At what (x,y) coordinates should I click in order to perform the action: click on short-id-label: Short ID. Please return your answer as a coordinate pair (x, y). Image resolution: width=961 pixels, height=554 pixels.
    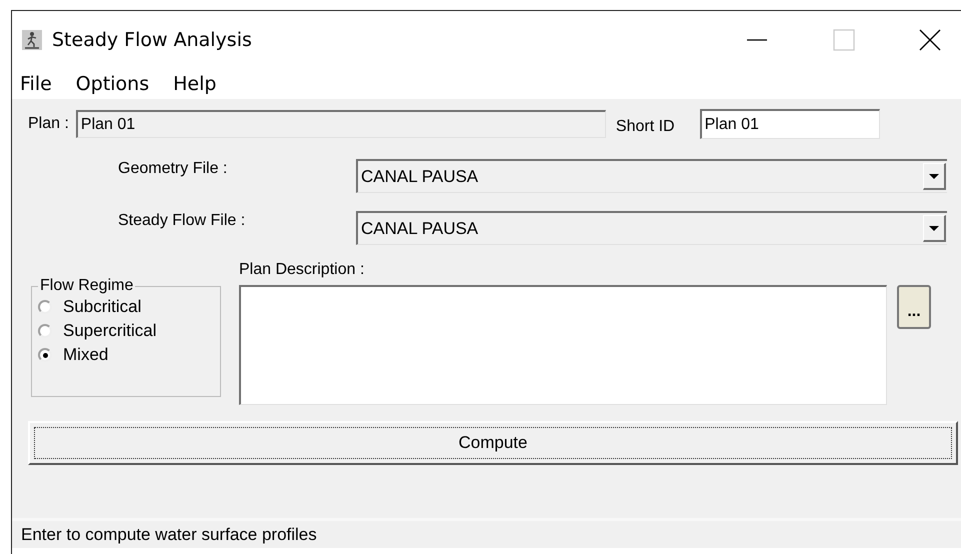
    Looking at the image, I should click on (645, 127).